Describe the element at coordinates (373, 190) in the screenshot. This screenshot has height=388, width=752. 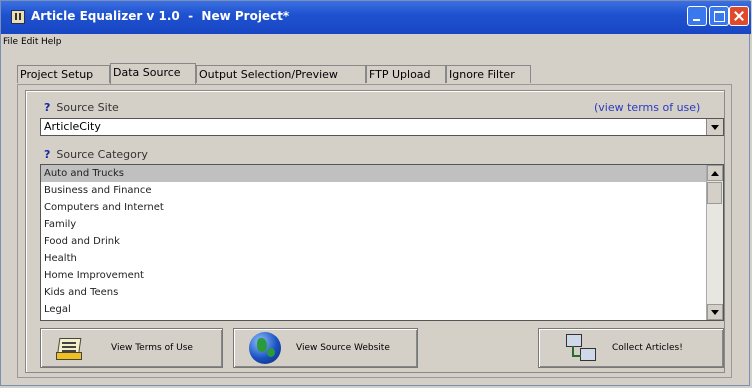
I see `list-item: Business and Finance` at that location.